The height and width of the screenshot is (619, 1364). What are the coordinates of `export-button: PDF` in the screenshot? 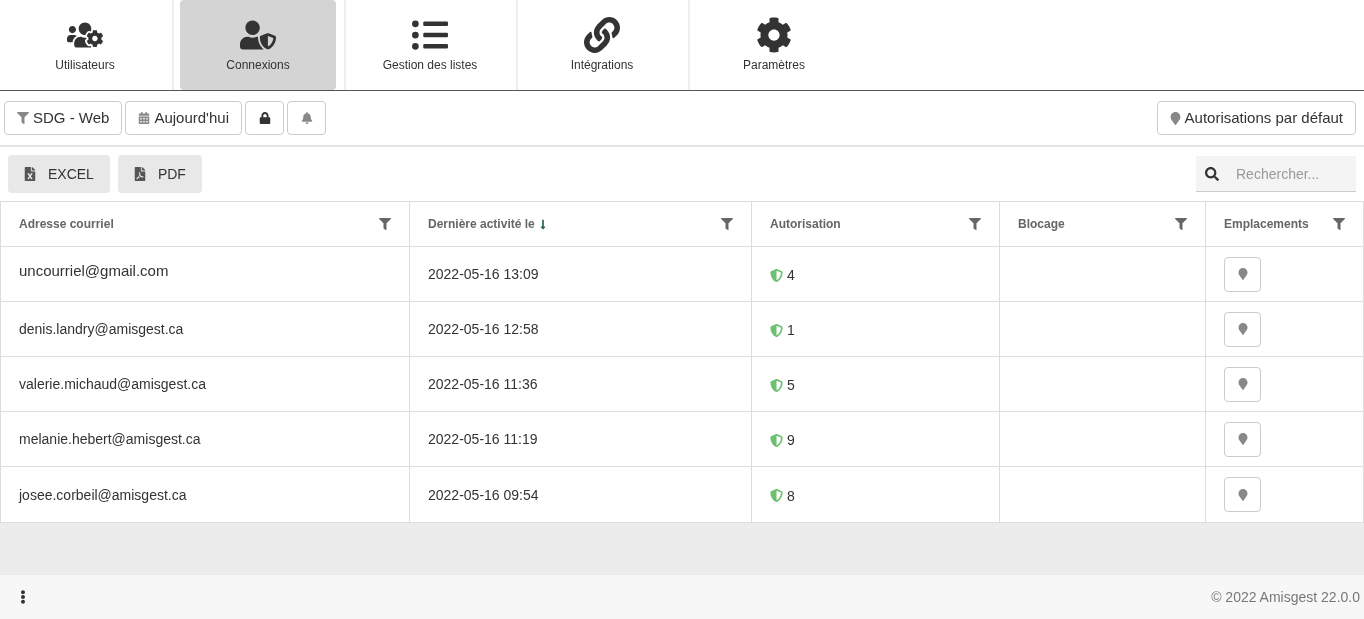 It's located at (159, 174).